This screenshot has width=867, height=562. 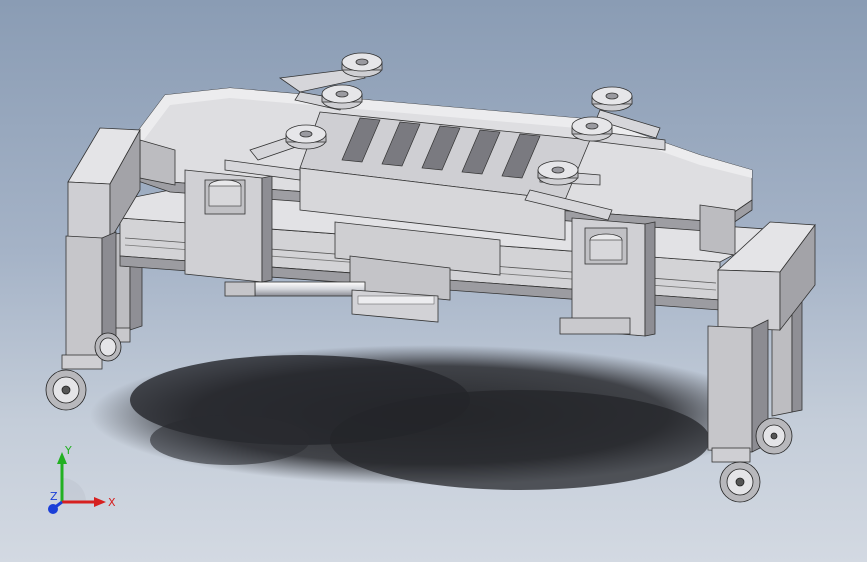 What do you see at coordinates (53, 509) in the screenshot?
I see `z-axis-dot-icon` at bounding box center [53, 509].